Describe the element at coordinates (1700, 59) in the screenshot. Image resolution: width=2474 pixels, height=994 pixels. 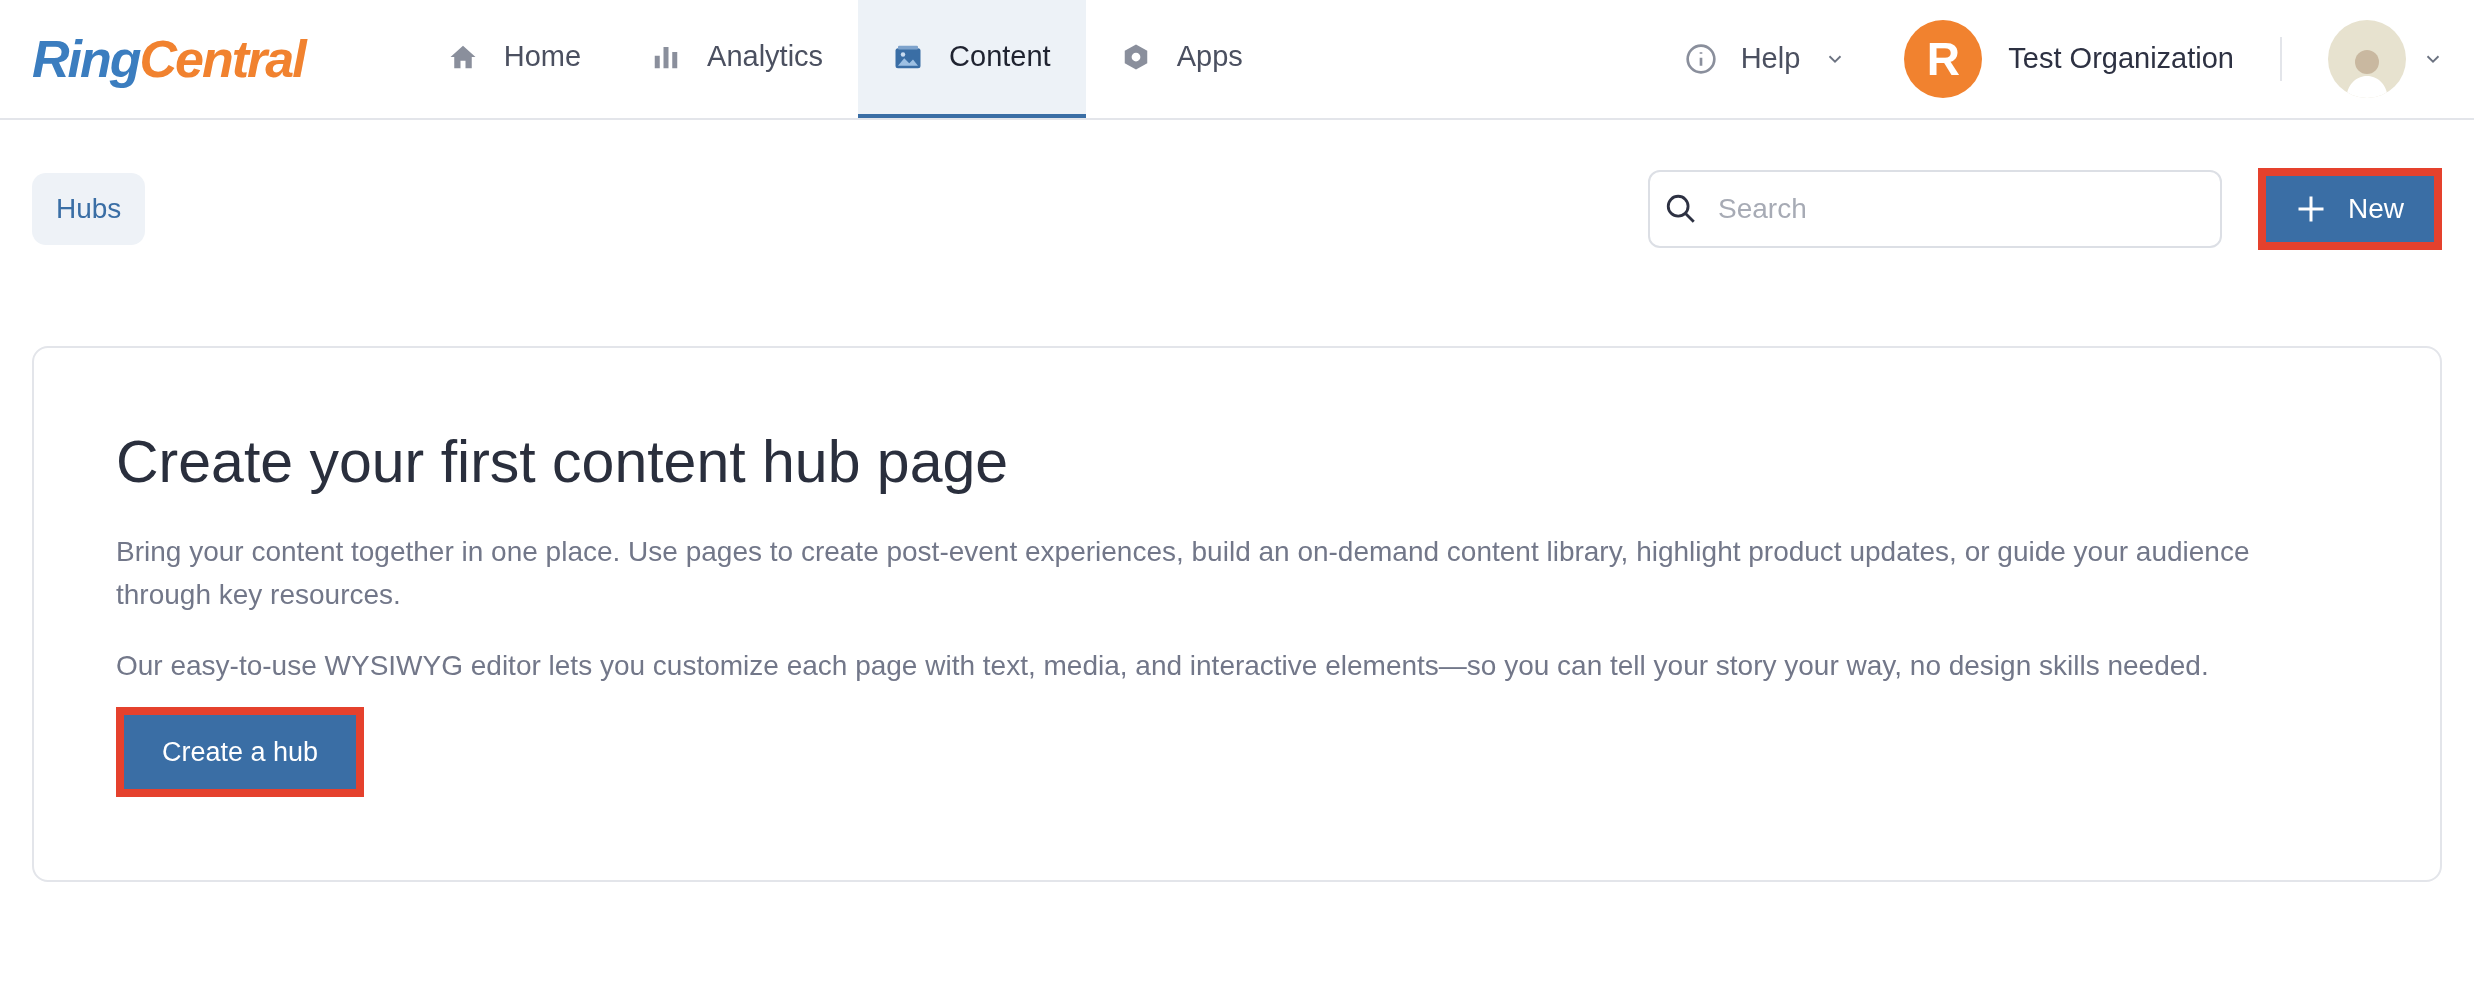
I see `info-icon` at that location.